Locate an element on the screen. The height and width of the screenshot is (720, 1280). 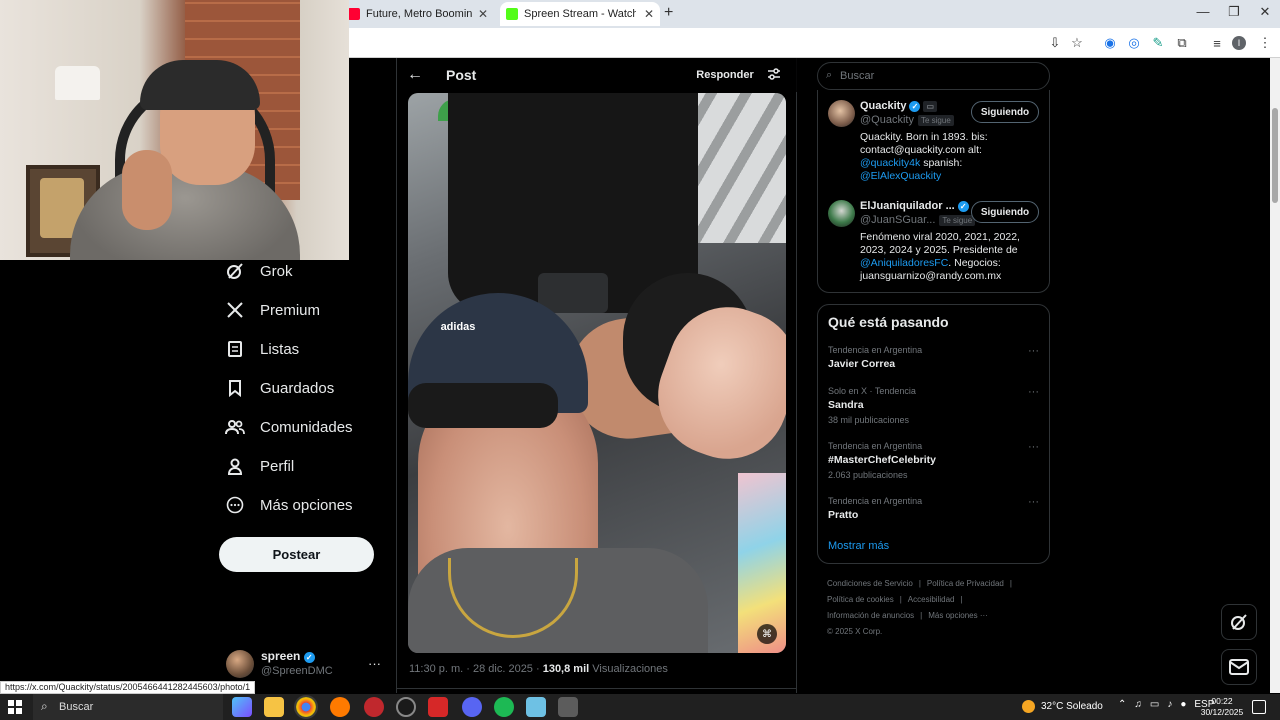
network-icon: ▭ is located at coordinates (1154, 704).